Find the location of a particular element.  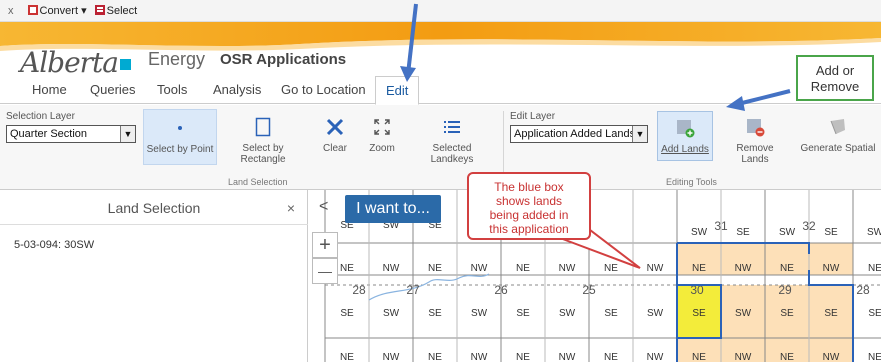

select-by-point-button: Select by Point is located at coordinates (180, 137).